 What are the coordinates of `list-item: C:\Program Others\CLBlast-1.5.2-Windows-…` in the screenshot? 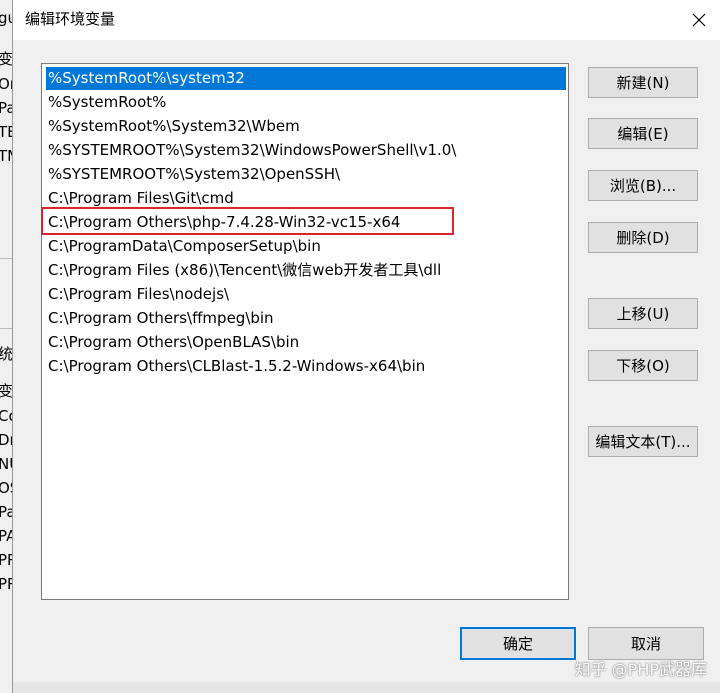 It's located at (306, 366).